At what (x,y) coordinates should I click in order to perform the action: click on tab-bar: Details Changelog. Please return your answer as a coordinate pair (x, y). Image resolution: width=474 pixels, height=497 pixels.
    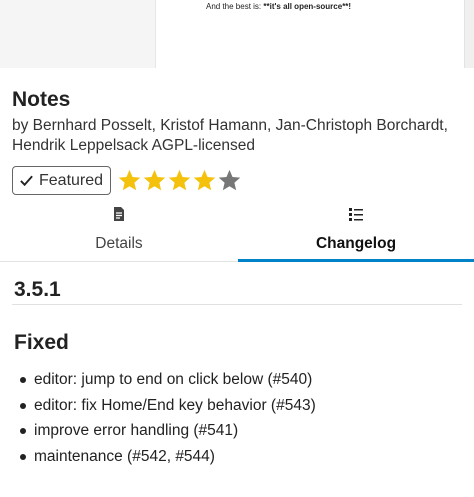
    Looking at the image, I should click on (237, 231).